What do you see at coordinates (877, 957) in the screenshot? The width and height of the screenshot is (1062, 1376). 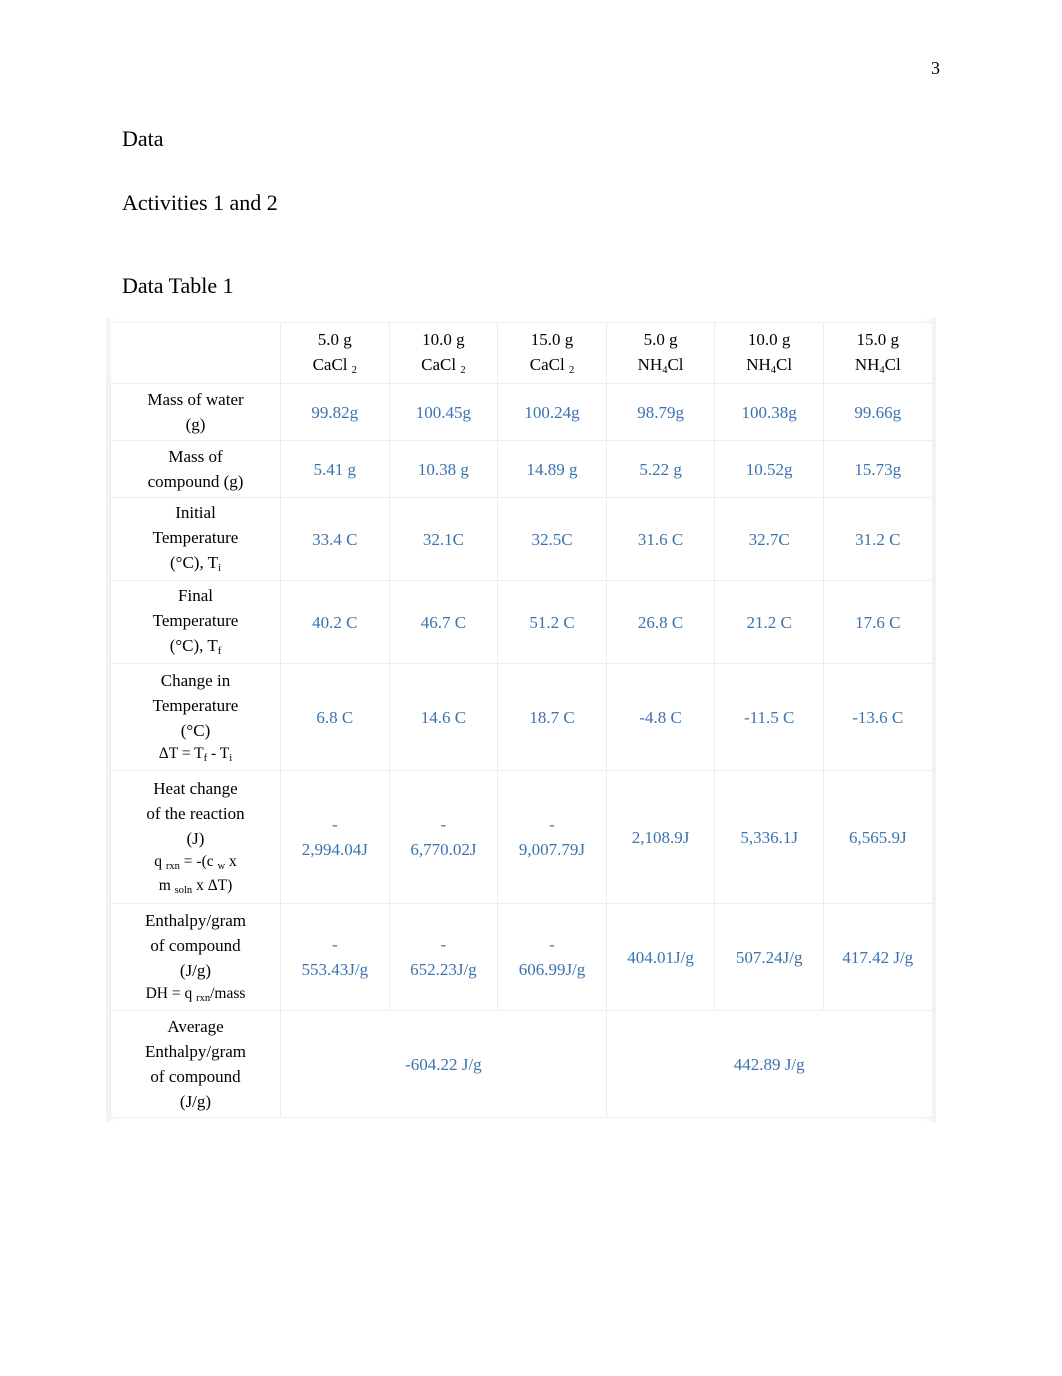 I see `cell-value: 417.42 J/g` at bounding box center [877, 957].